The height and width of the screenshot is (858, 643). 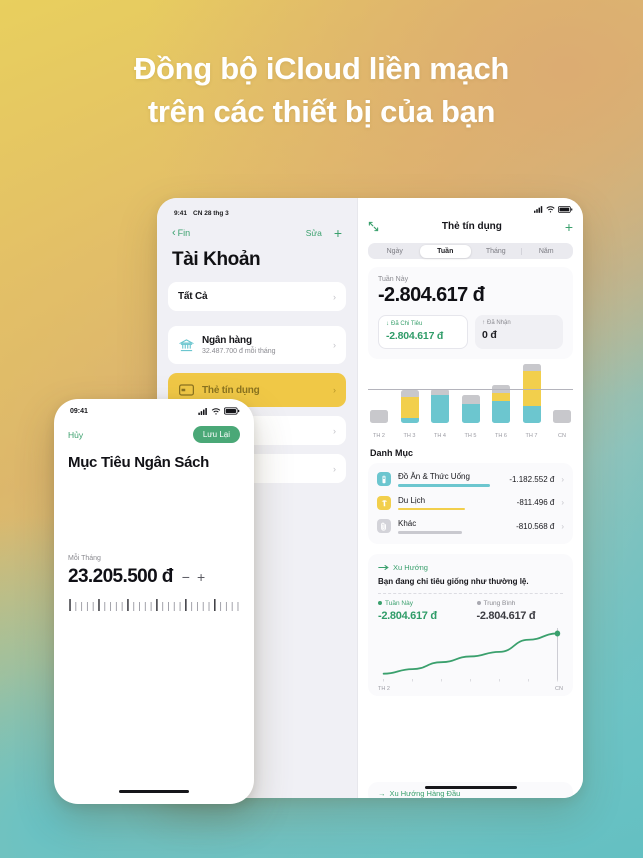 I want to click on add-transaction-icon: +, so click(x=569, y=227).